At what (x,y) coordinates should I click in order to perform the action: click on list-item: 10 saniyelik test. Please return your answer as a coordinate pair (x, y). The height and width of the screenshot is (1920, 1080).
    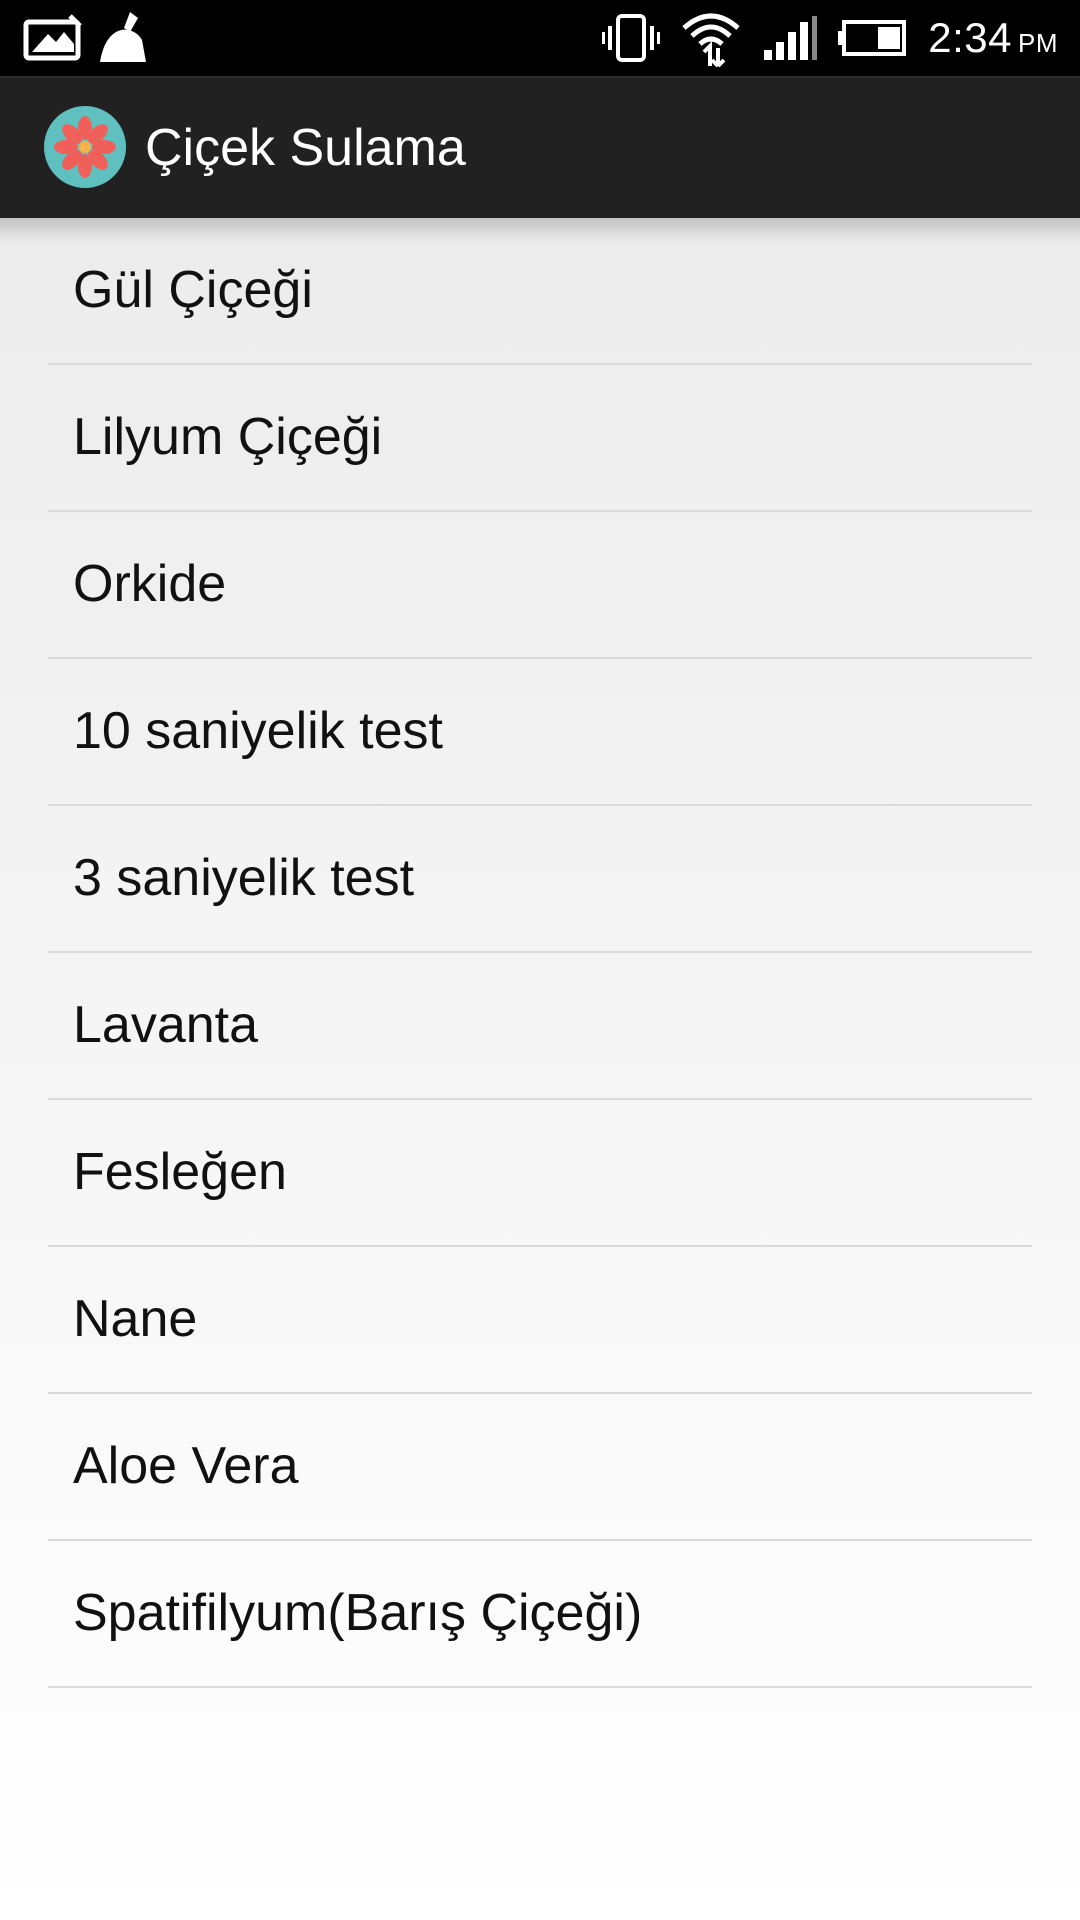
    Looking at the image, I should click on (540, 732).